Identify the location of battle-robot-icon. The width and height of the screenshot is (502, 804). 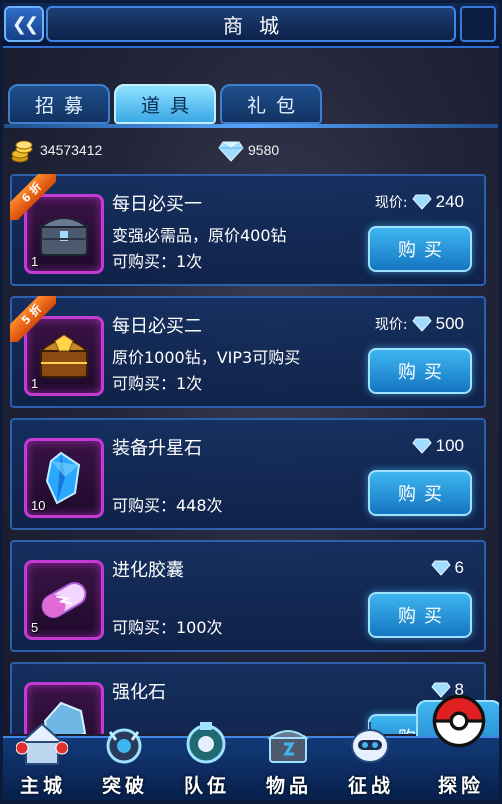
(370, 742).